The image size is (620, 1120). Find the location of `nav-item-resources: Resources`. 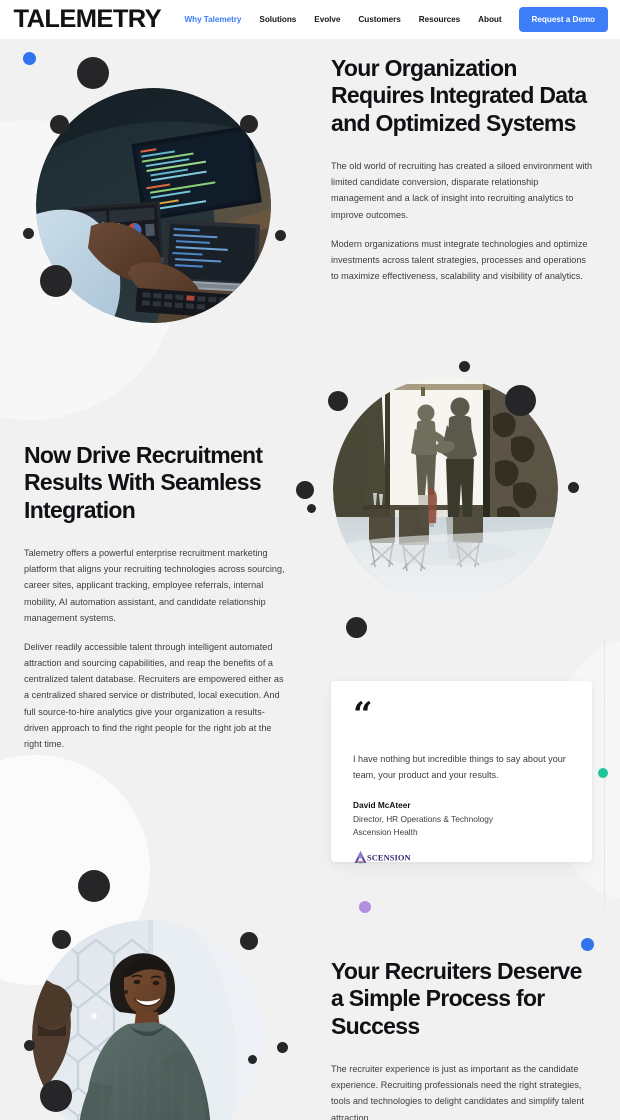

nav-item-resources: Resources is located at coordinates (439, 19).